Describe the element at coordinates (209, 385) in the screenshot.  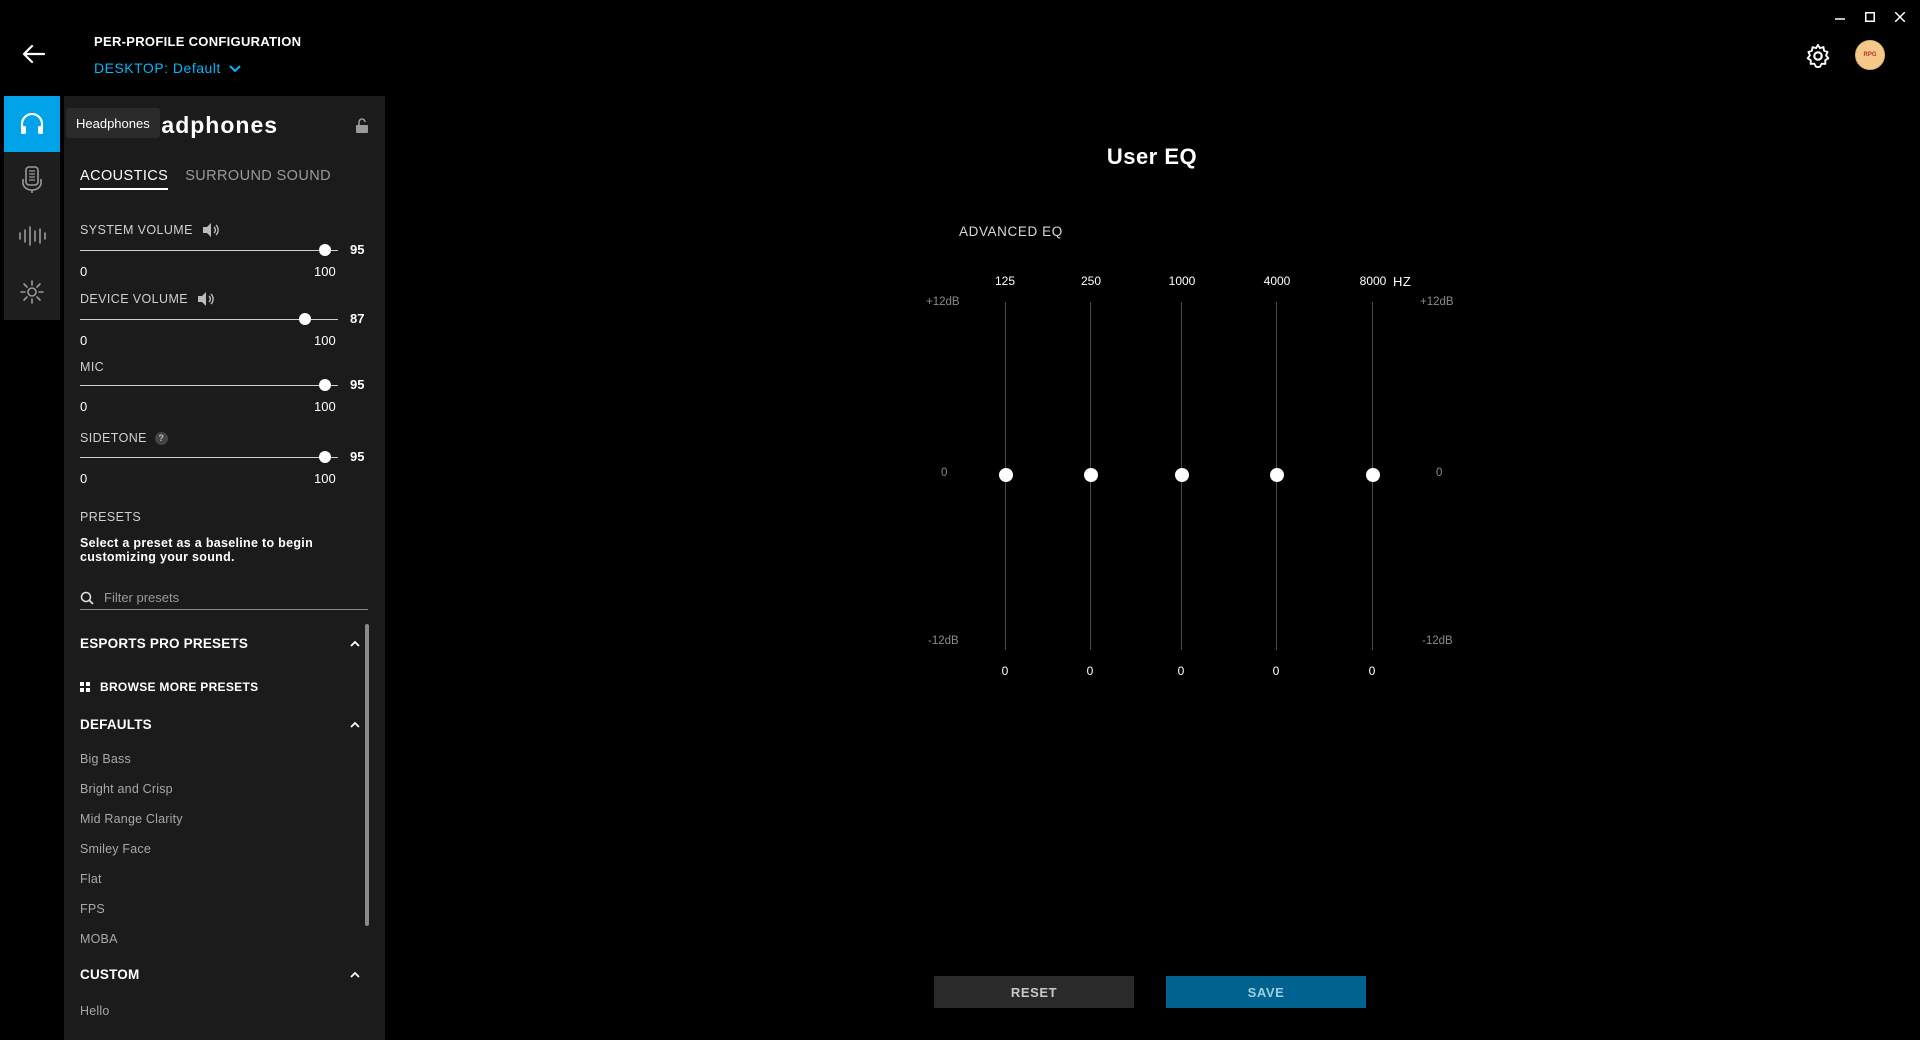
I see `mic-slider` at that location.